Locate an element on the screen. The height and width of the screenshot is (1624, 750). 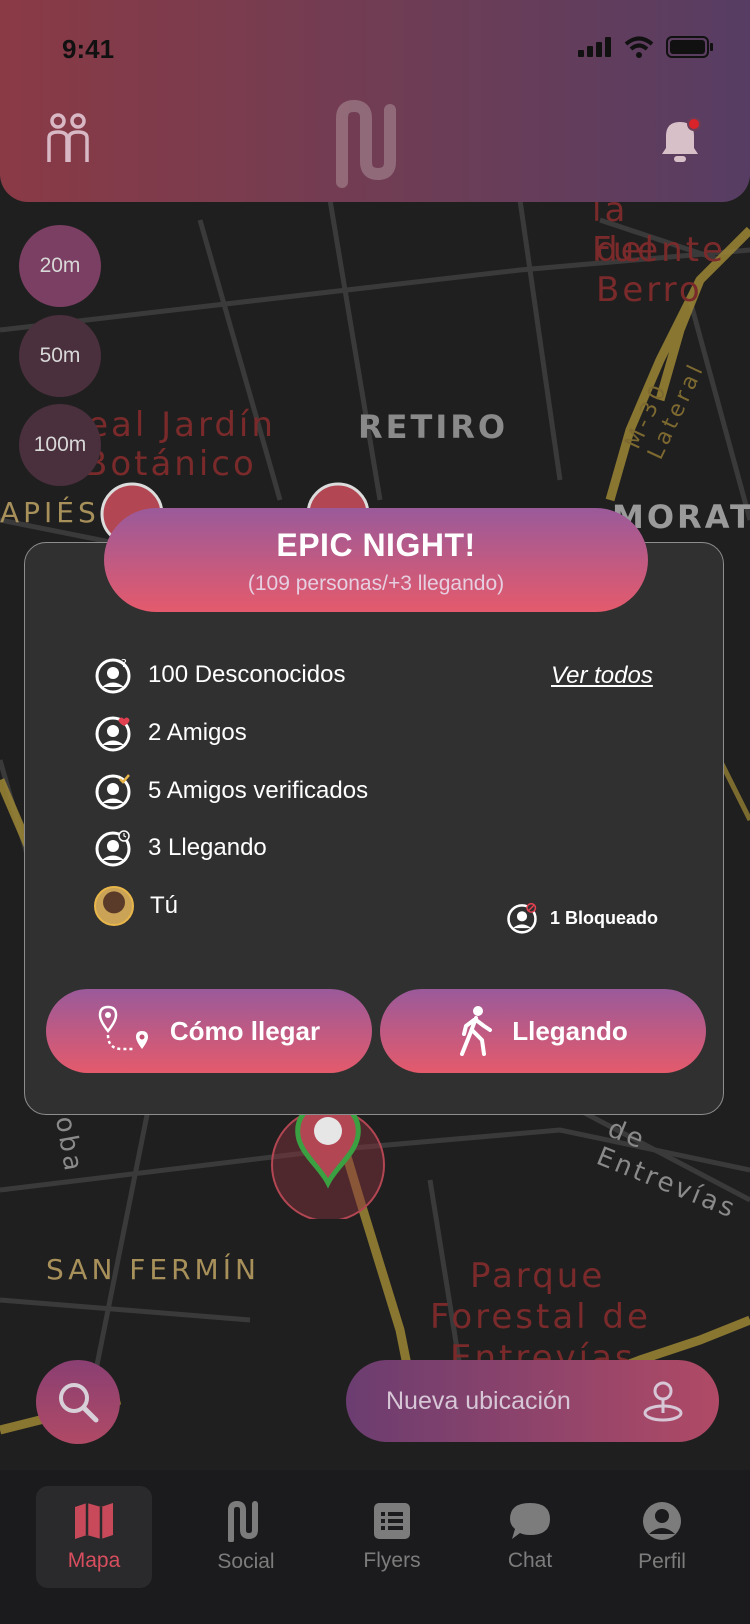
status-icons is located at coordinates (646, 47).